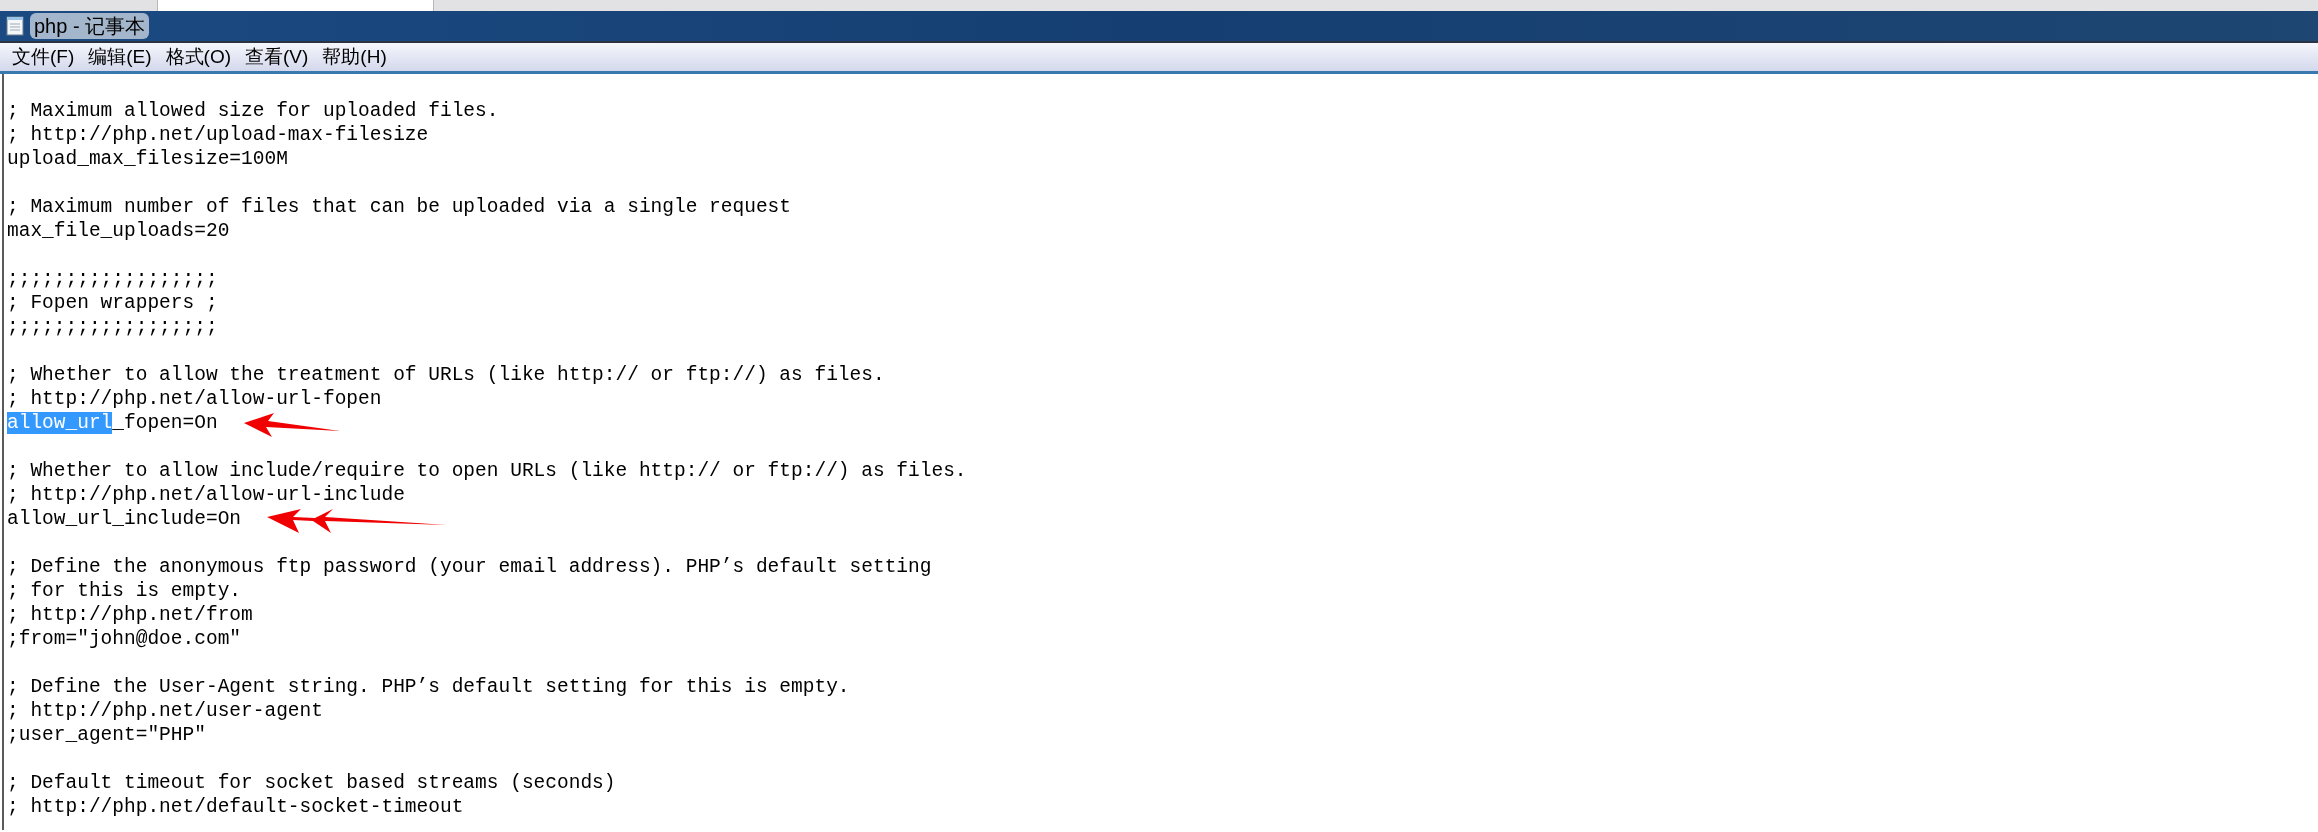 Image resolution: width=2318 pixels, height=832 pixels. Describe the element at coordinates (206, 495) in the screenshot. I see `code-line: ; http://php.net/allow-url-include` at that location.